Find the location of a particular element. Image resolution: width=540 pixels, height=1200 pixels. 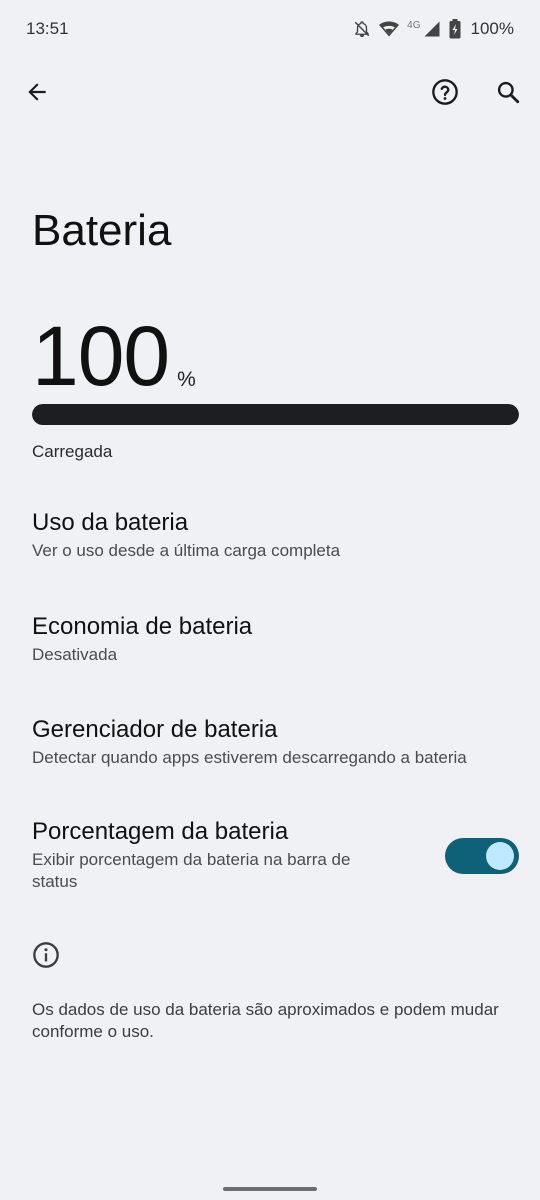

status-bar: 13:51 4G 100% is located at coordinates (270, 29).